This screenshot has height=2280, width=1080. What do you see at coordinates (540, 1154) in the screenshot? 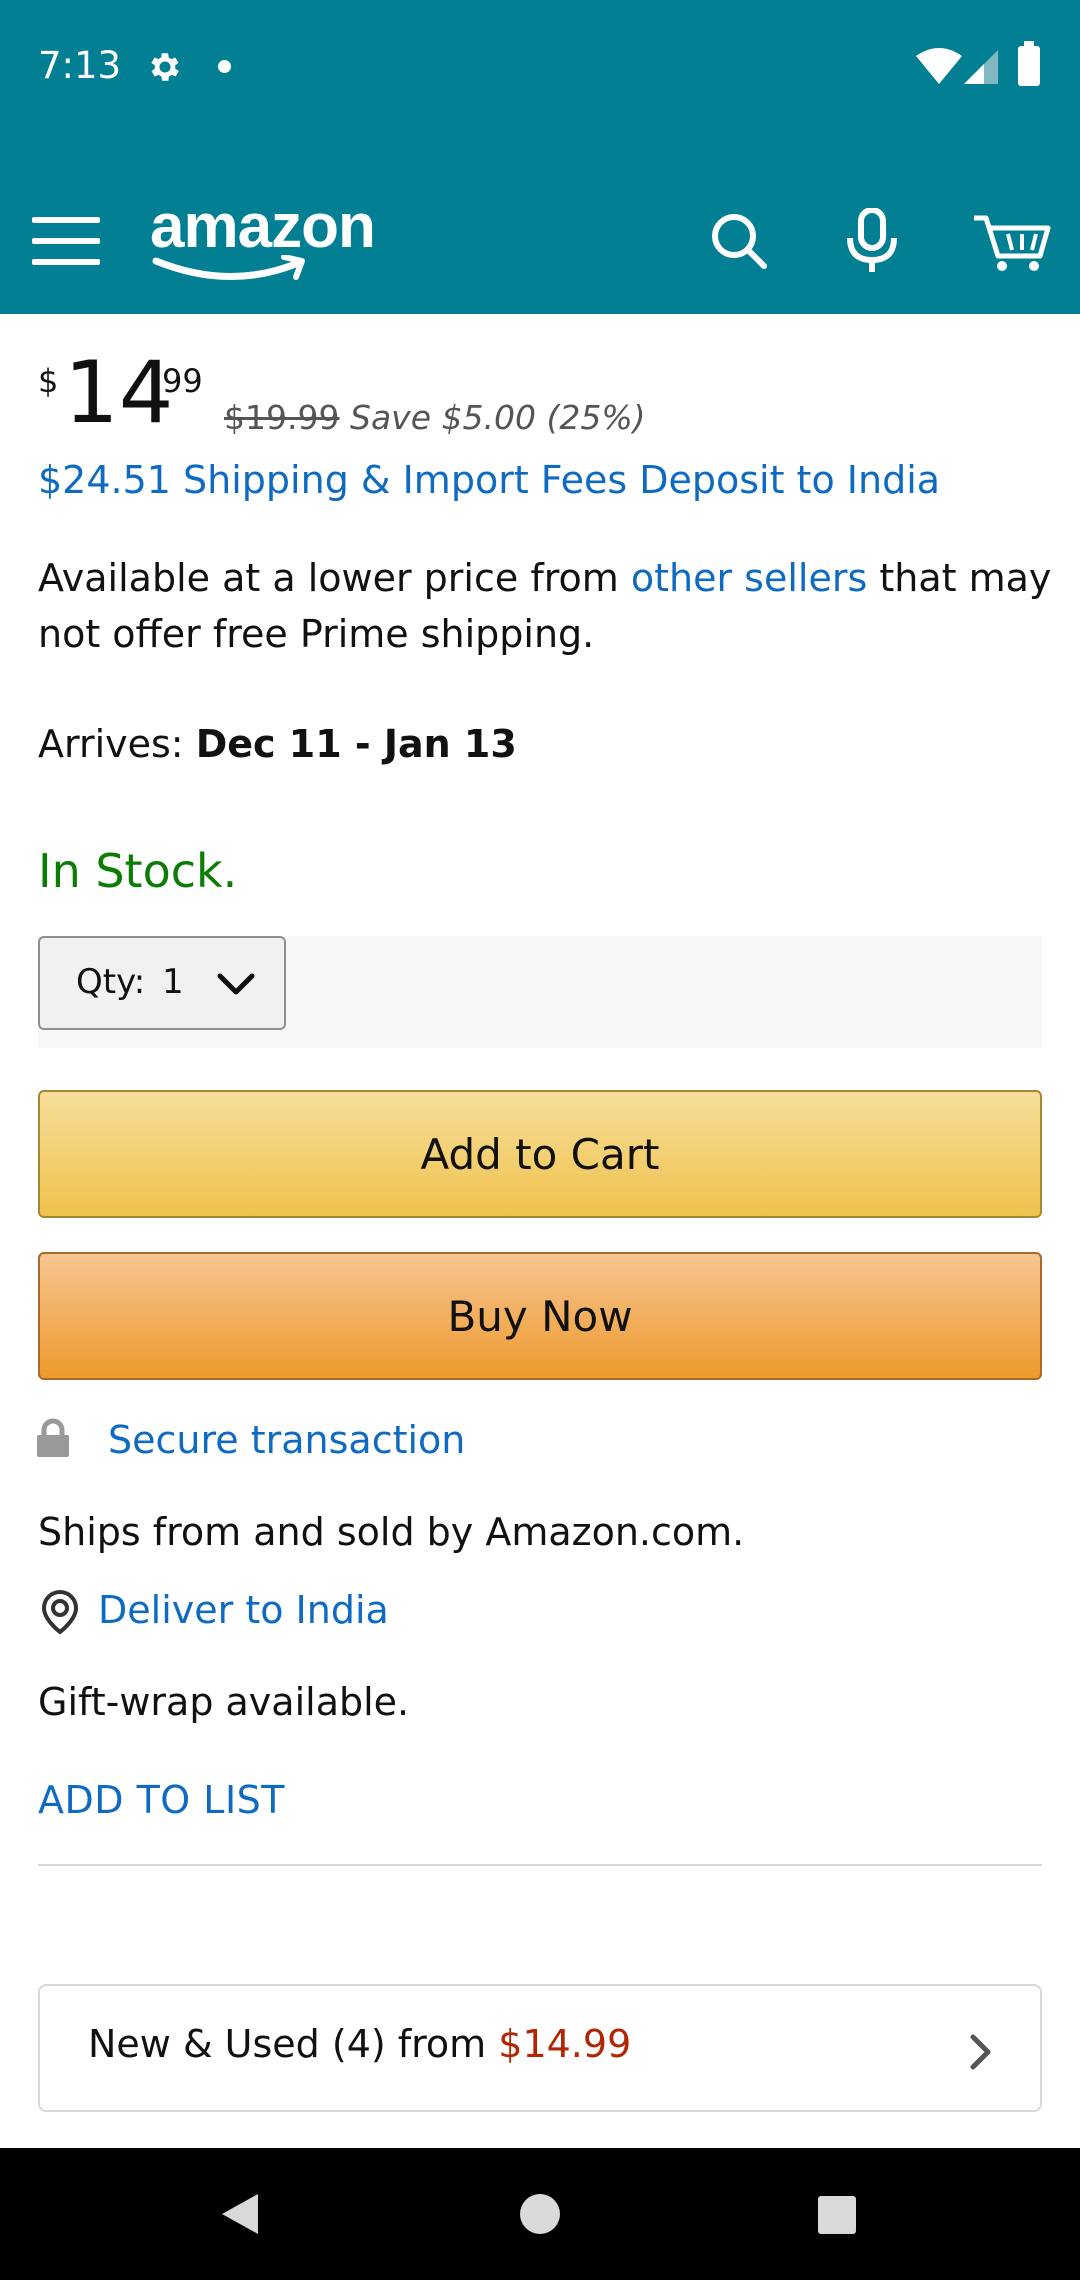
I see `add-to-cart-button: Add to Cart` at bounding box center [540, 1154].